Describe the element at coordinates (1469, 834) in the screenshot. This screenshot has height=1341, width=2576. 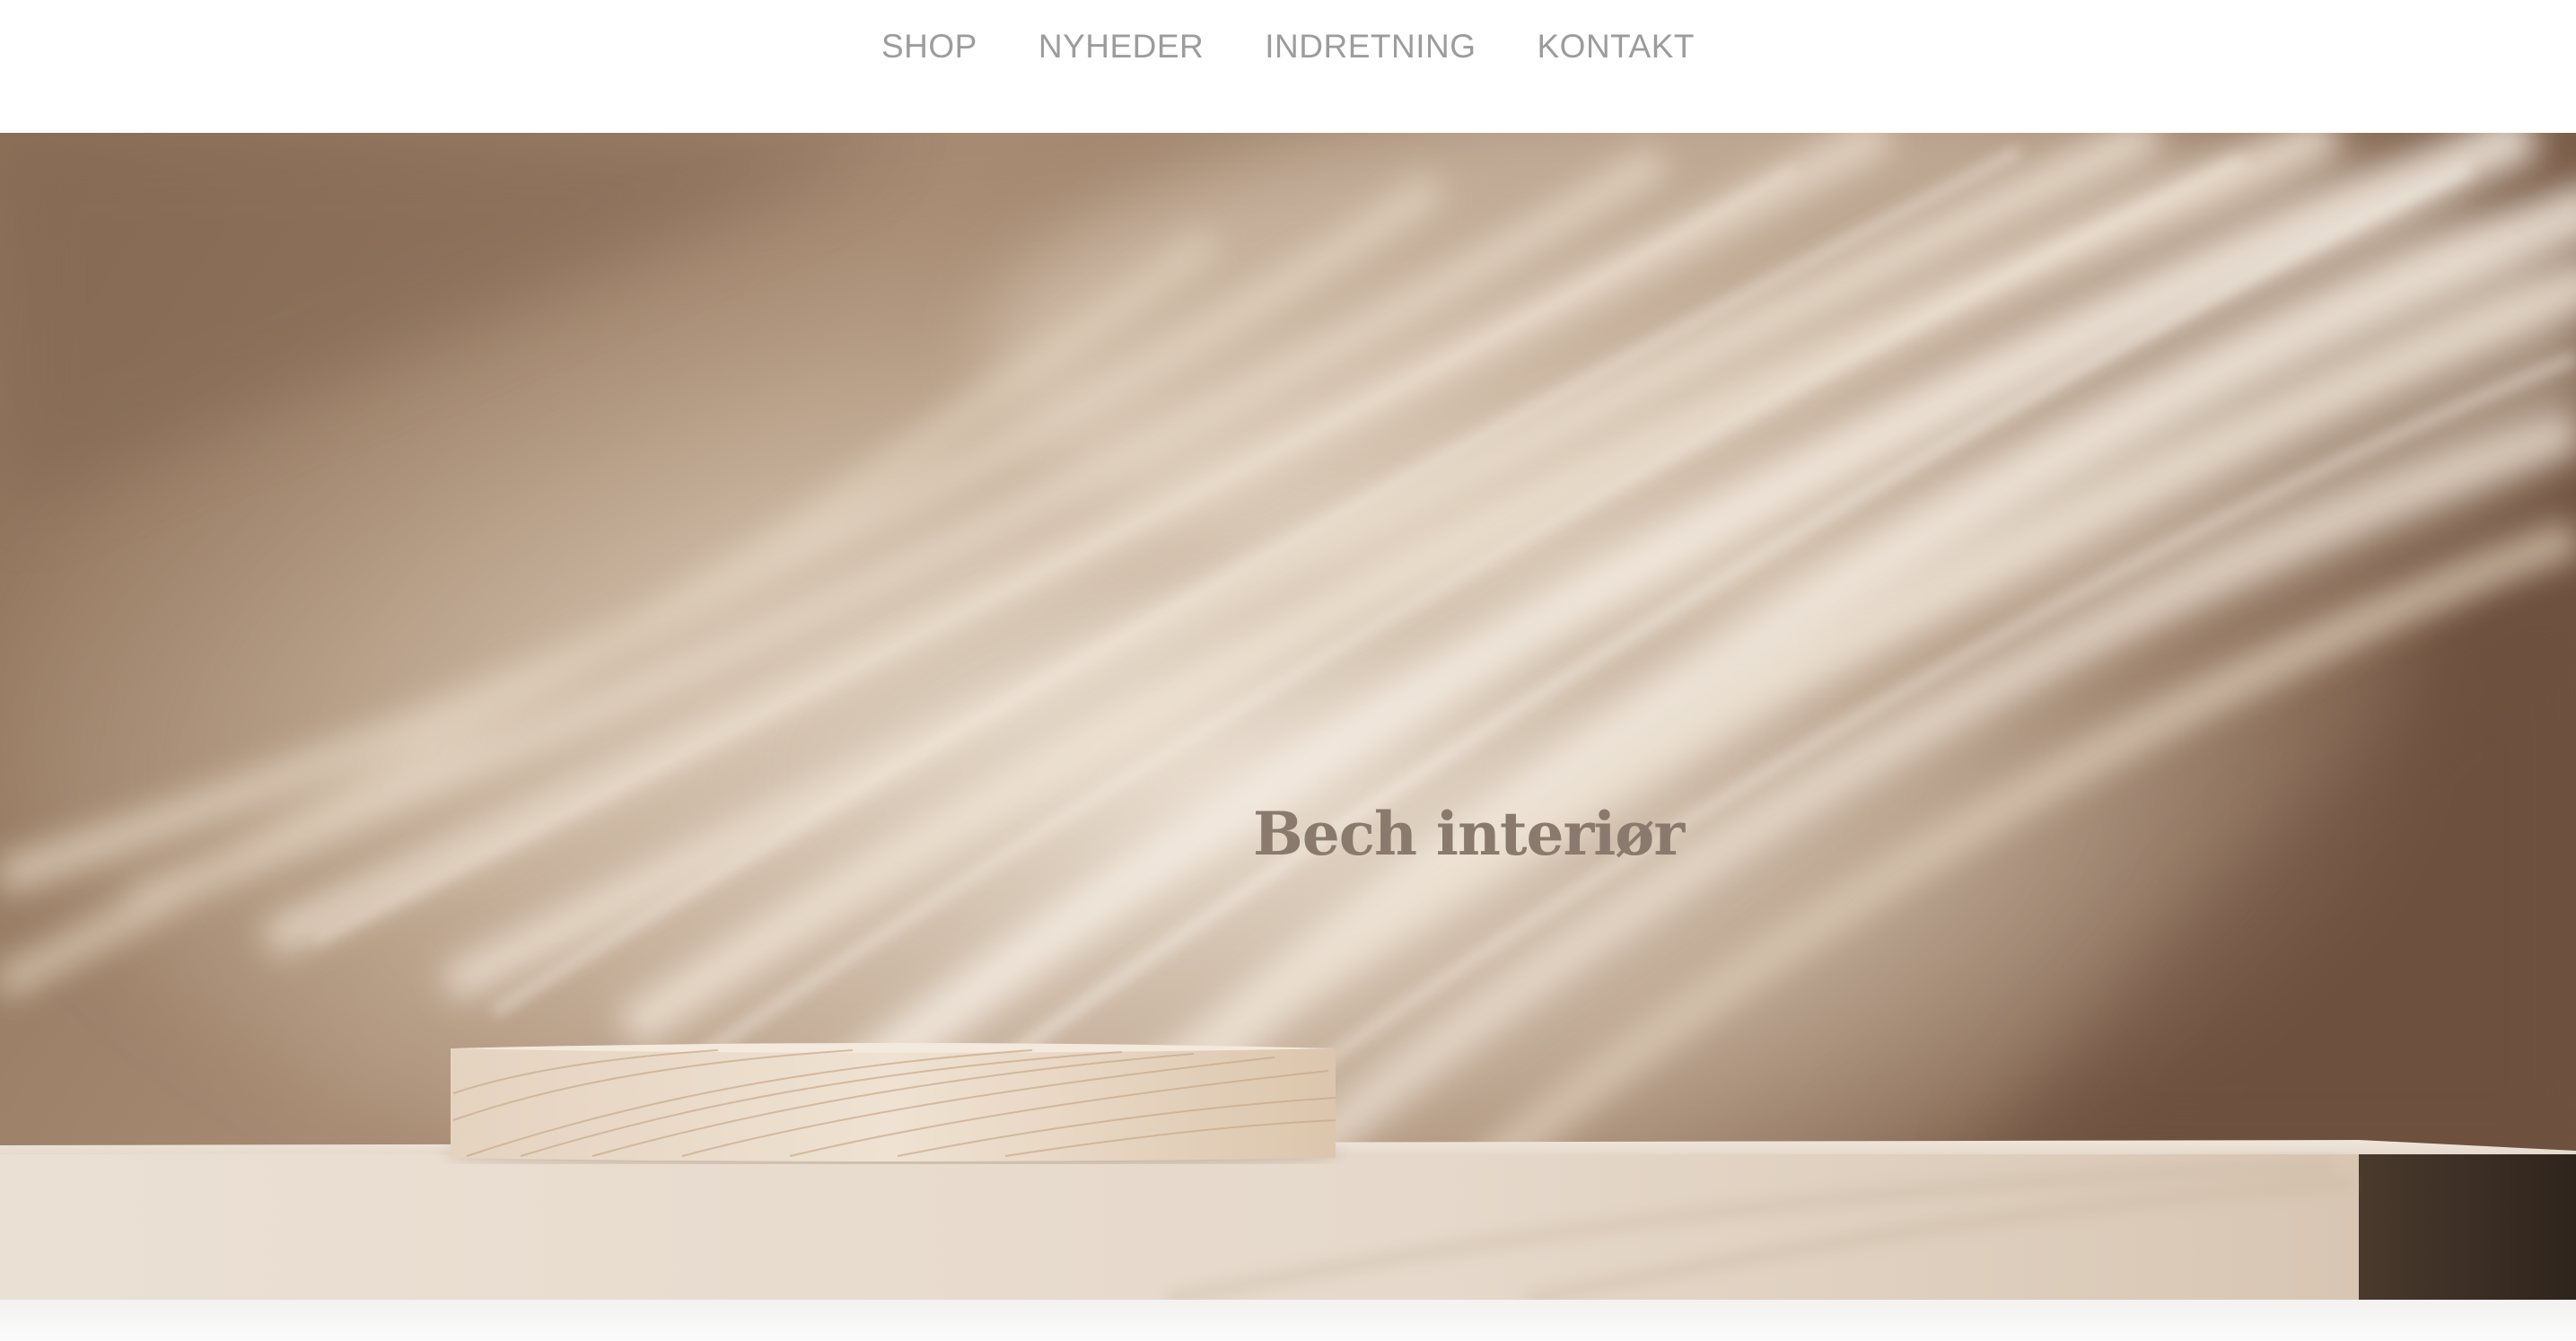
I see `hero-title: Bech interiør` at that location.